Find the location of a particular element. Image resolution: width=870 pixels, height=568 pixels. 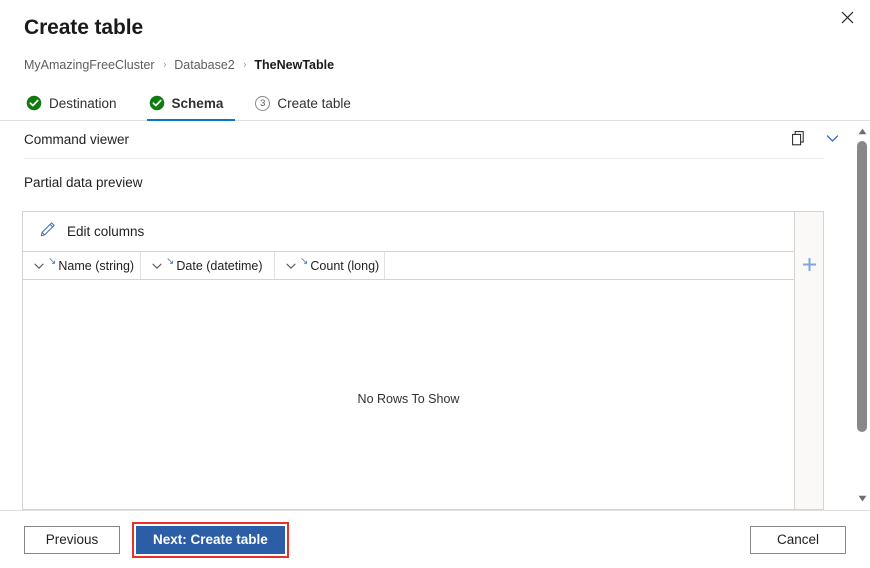

copy-icon is located at coordinates (798, 140).